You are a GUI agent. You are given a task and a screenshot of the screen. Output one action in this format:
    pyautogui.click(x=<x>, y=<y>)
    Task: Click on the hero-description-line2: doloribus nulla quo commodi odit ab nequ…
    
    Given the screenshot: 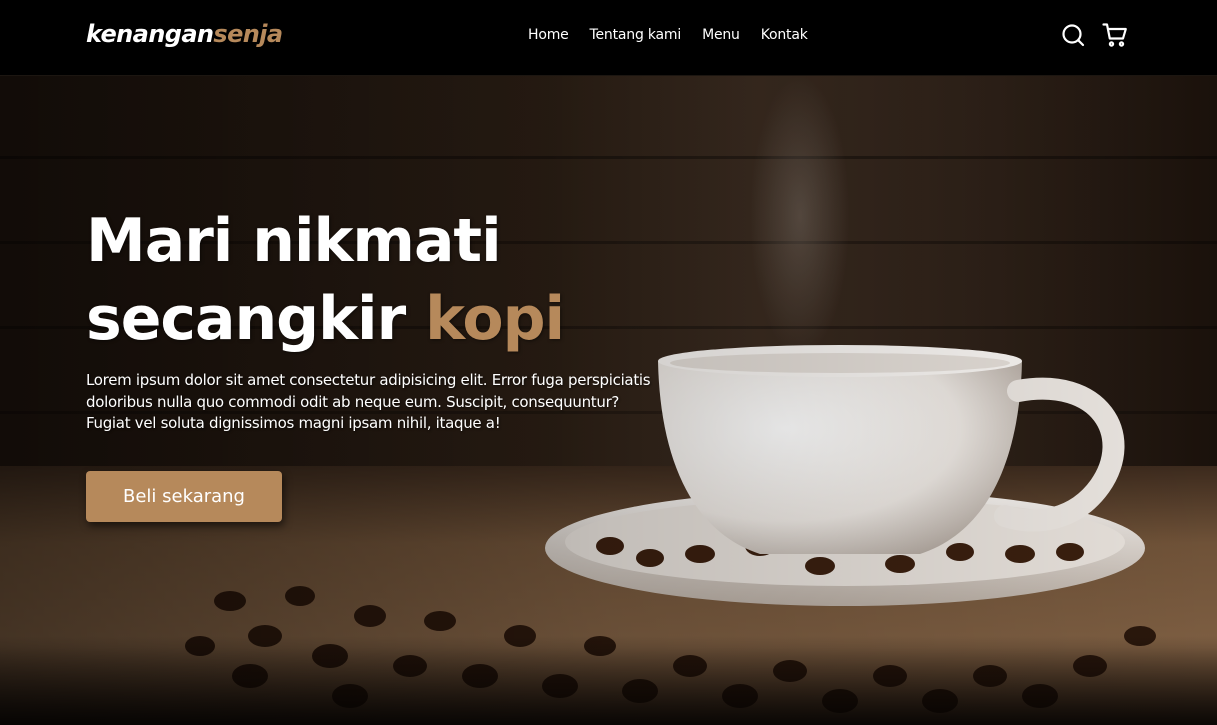 What is the action you would take?
    pyautogui.click(x=353, y=401)
    